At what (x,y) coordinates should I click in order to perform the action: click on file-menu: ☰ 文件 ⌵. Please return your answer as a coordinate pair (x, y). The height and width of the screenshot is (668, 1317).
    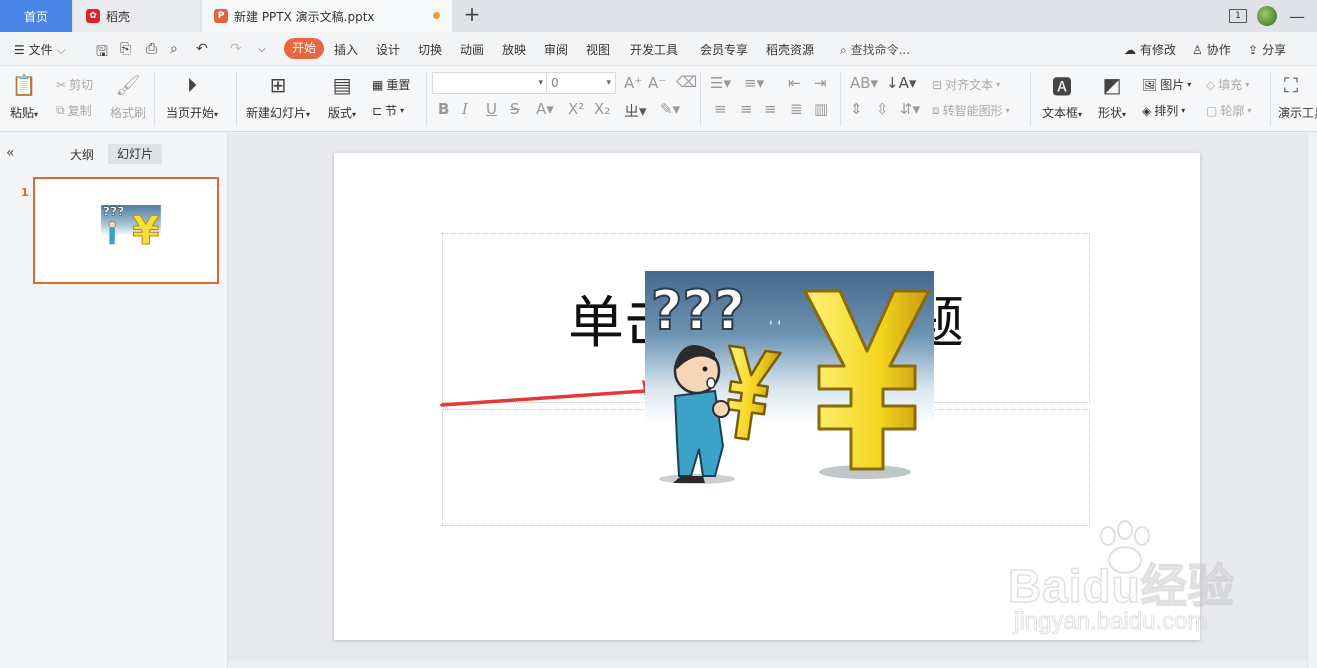
    Looking at the image, I should click on (40, 49).